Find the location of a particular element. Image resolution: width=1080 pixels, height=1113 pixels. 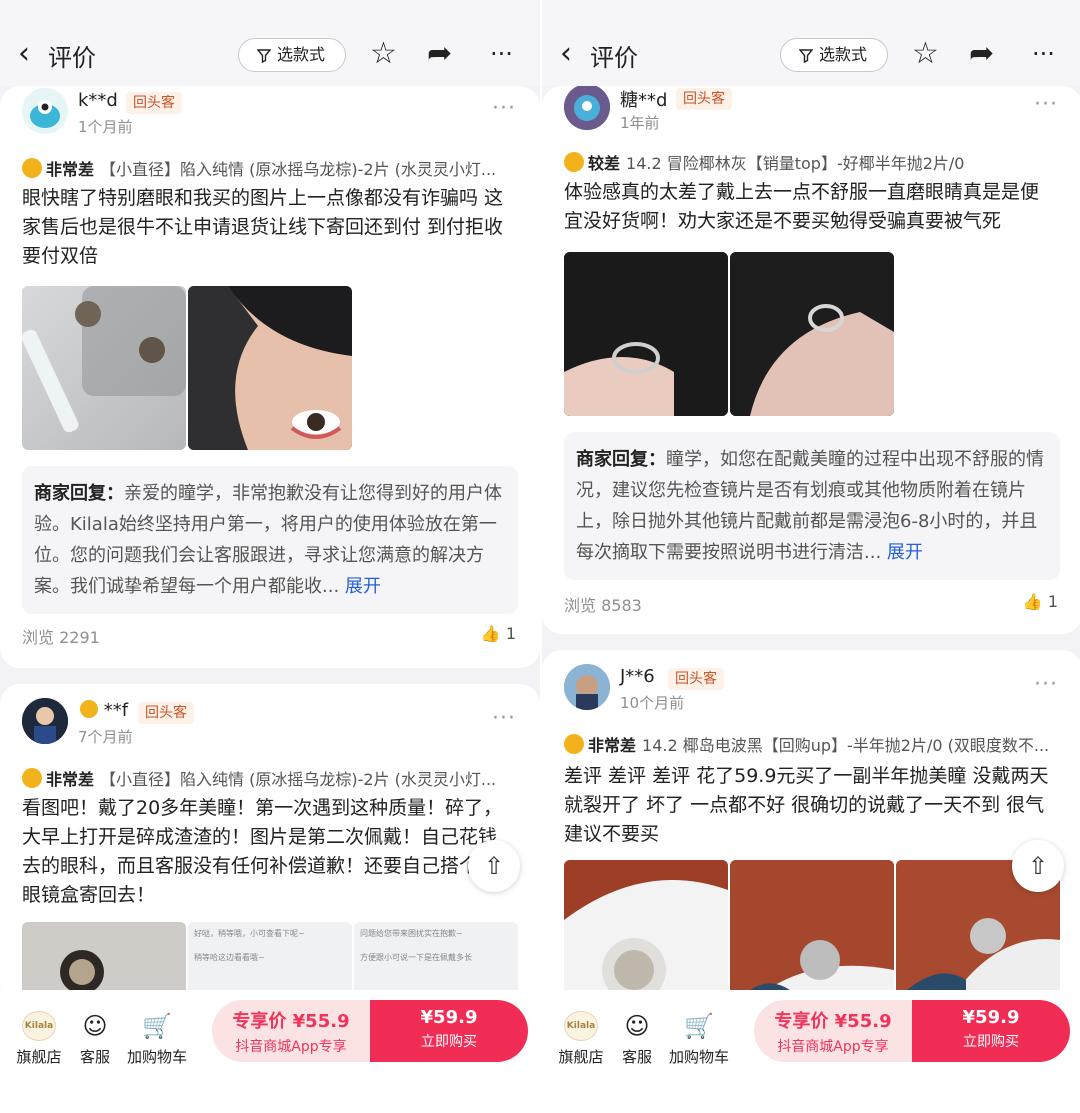

cart-icon: 🛒 is located at coordinates (157, 1026).